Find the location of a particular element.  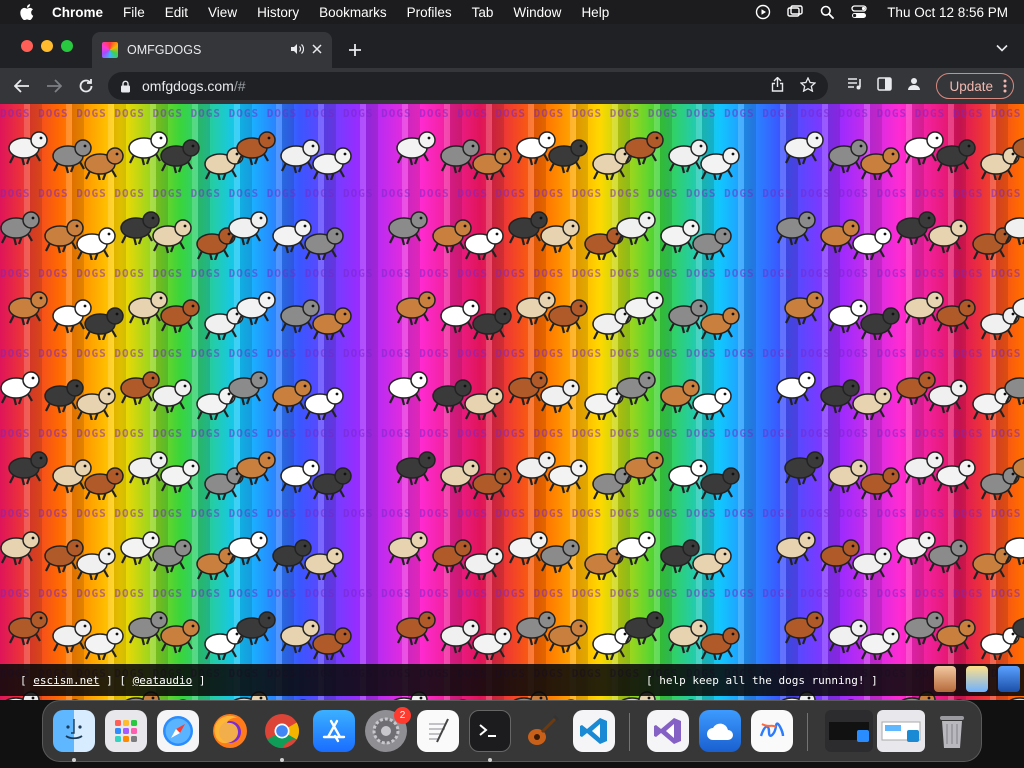

menu-file: File is located at coordinates (134, 12).